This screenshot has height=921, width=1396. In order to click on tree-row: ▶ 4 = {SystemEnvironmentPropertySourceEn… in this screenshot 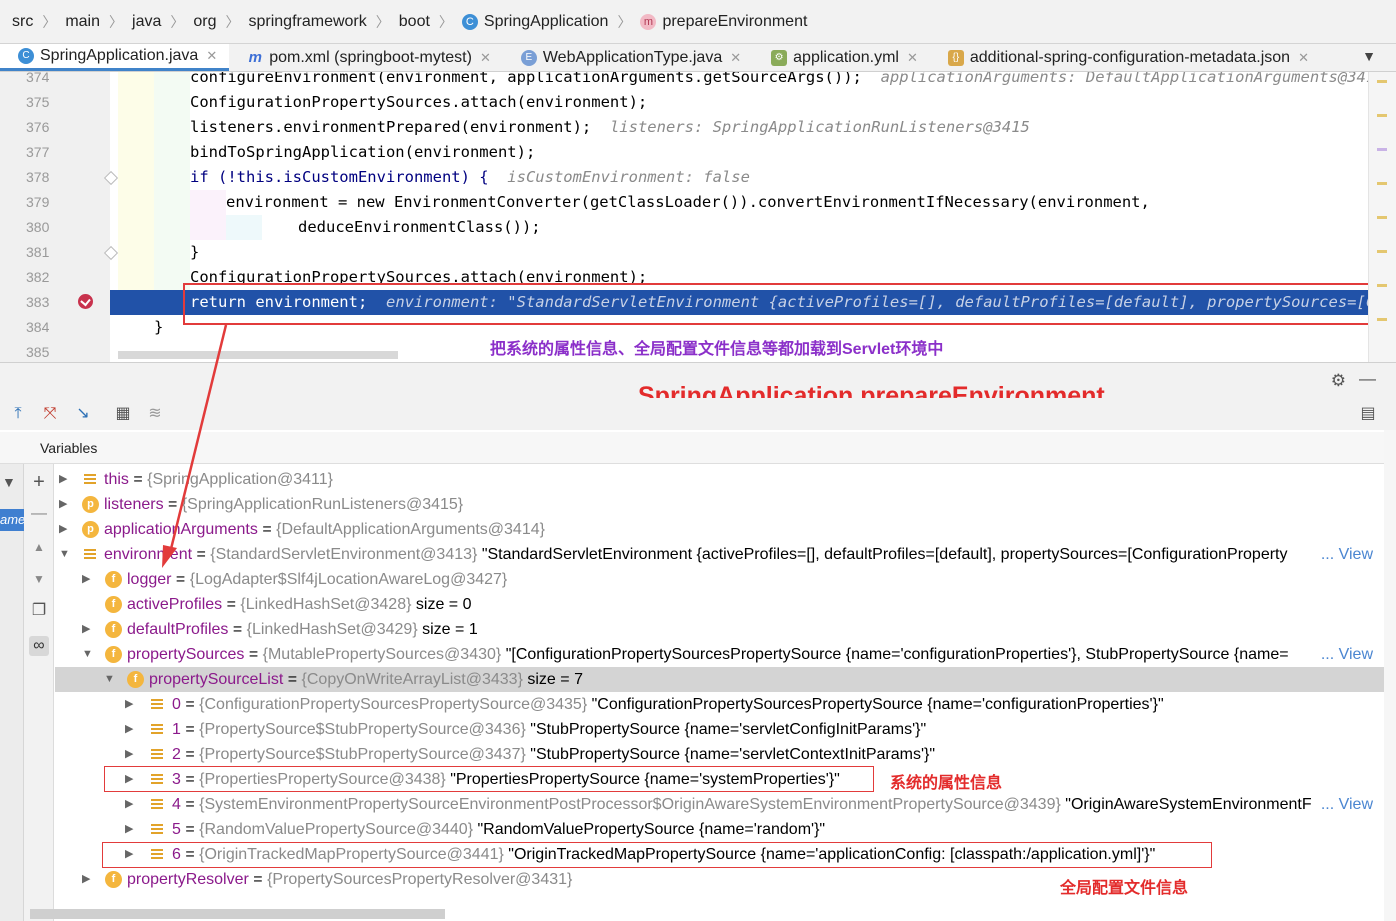, I will do `click(720, 804)`.